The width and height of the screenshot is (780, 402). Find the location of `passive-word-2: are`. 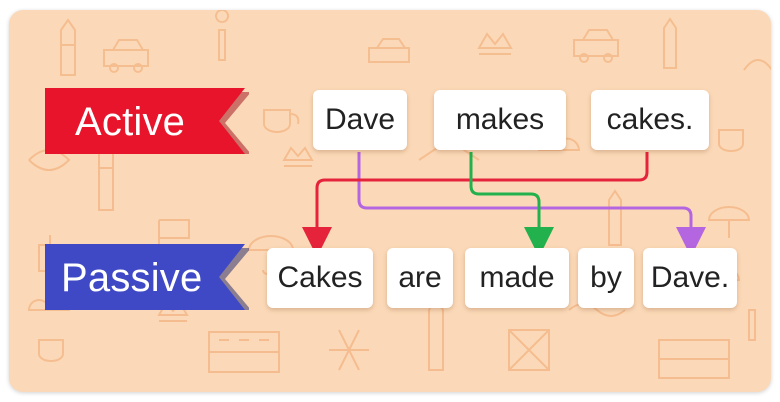

passive-word-2: are is located at coordinates (420, 278).